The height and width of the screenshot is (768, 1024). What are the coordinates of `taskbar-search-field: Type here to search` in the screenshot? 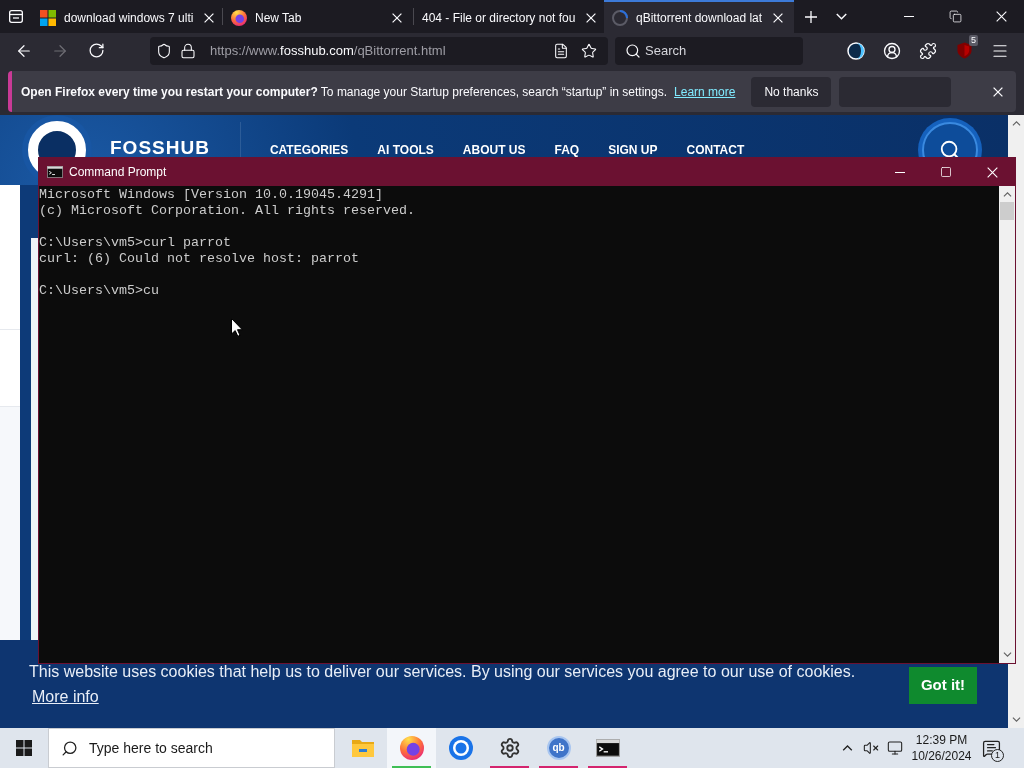 It's located at (191, 748).